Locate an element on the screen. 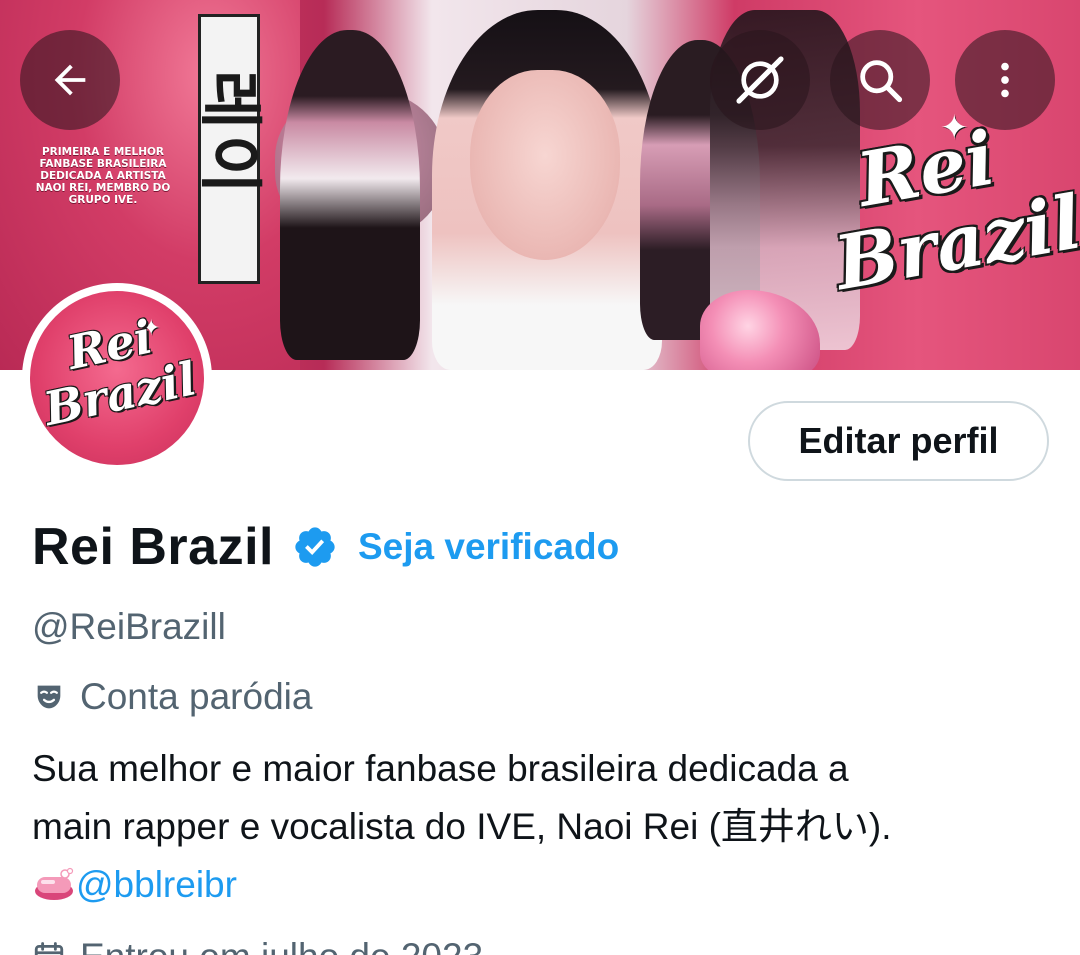 This screenshot has width=1080, height=955. verified-badge-icon is located at coordinates (315, 547).